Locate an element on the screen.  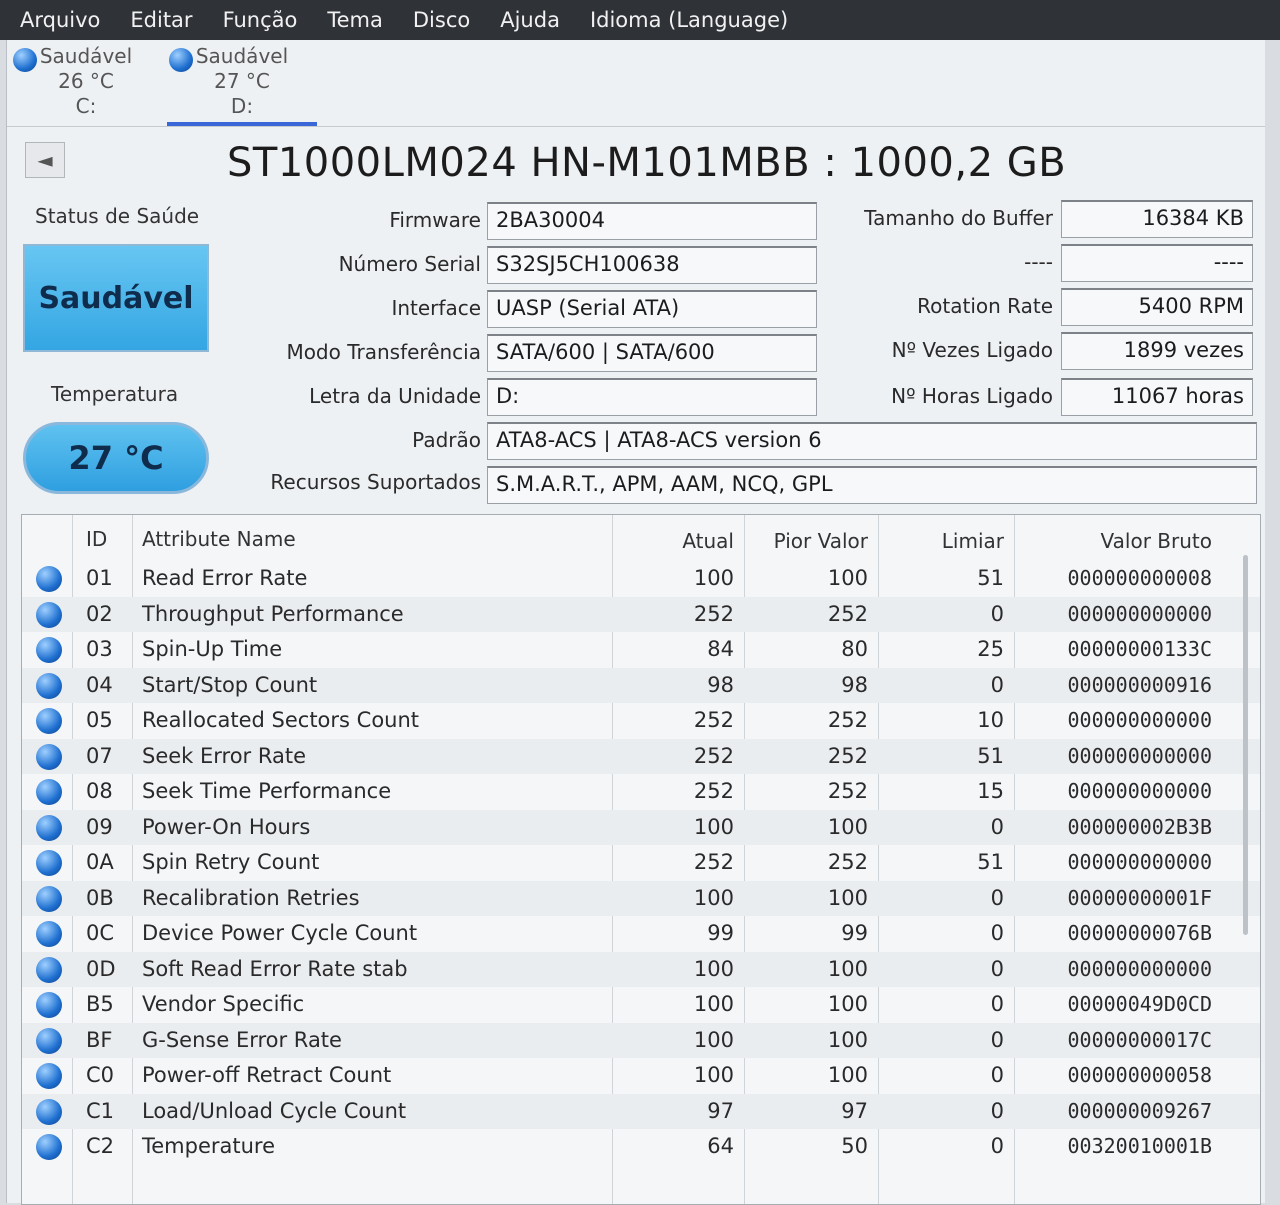
attribute-id: C0 is located at coordinates (100, 1075).